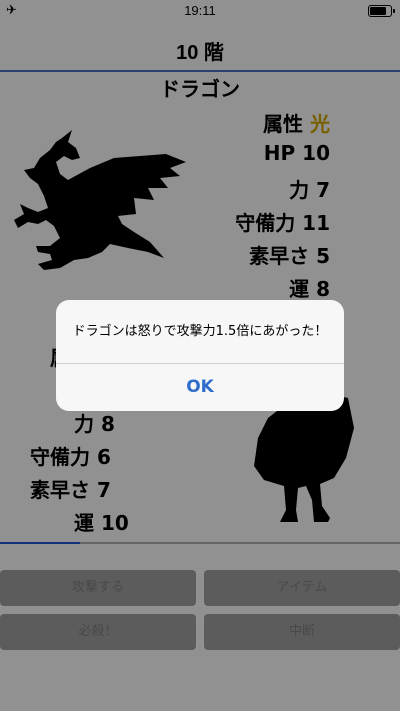 This screenshot has width=400, height=711. What do you see at coordinates (200, 331) in the screenshot?
I see `alert-message: ドラゴンは怒りで攻撃力1.5倍にあがった！` at bounding box center [200, 331].